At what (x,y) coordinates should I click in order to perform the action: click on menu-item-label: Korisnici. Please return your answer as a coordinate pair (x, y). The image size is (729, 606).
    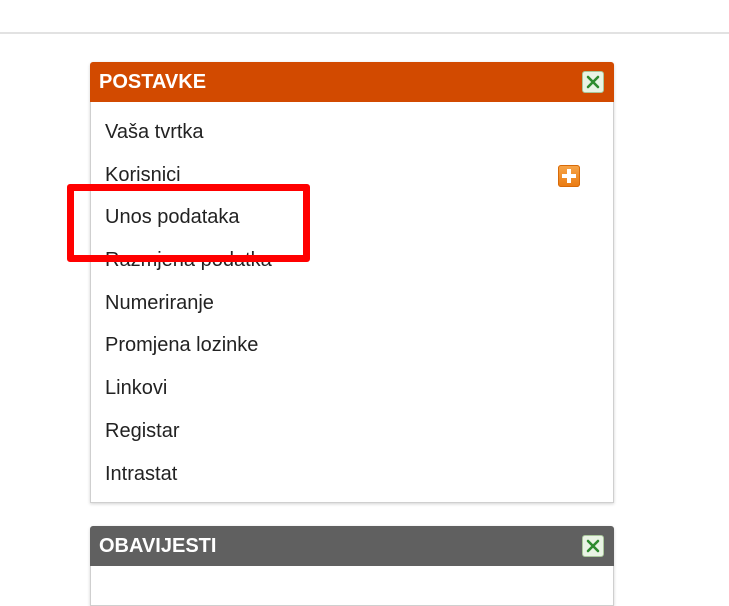
    Looking at the image, I should click on (143, 174).